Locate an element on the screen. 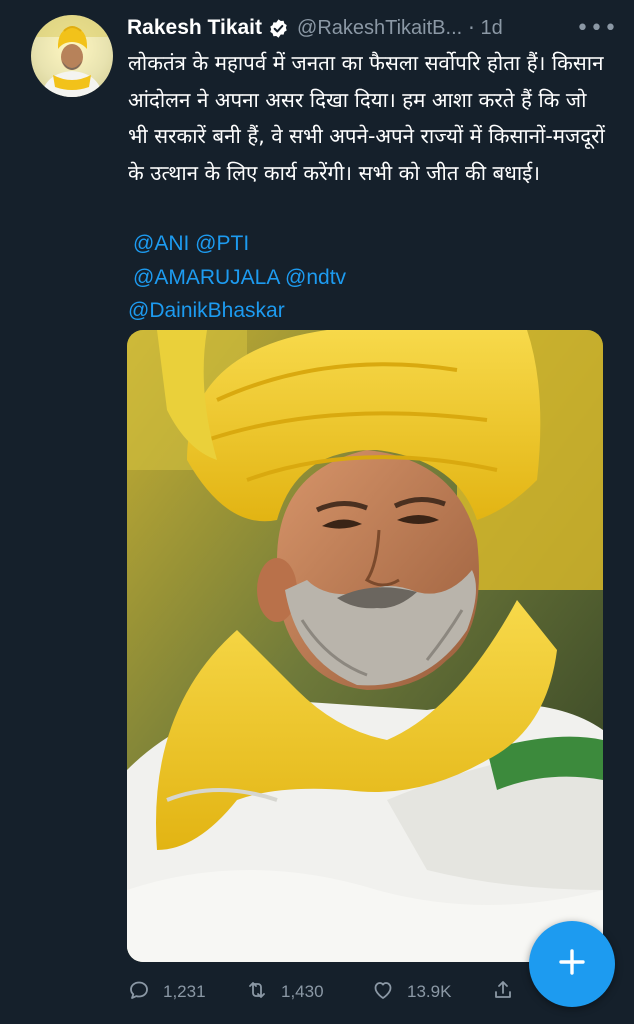  retweet-button: 1,430 is located at coordinates (284, 992).